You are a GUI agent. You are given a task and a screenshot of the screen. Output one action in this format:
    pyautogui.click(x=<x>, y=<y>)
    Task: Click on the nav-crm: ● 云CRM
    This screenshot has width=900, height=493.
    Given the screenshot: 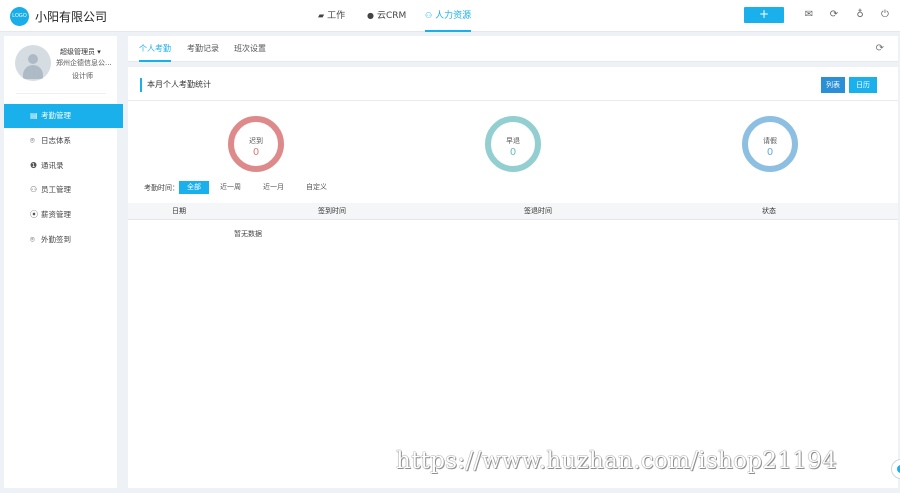 What is the action you would take?
    pyautogui.click(x=386, y=16)
    